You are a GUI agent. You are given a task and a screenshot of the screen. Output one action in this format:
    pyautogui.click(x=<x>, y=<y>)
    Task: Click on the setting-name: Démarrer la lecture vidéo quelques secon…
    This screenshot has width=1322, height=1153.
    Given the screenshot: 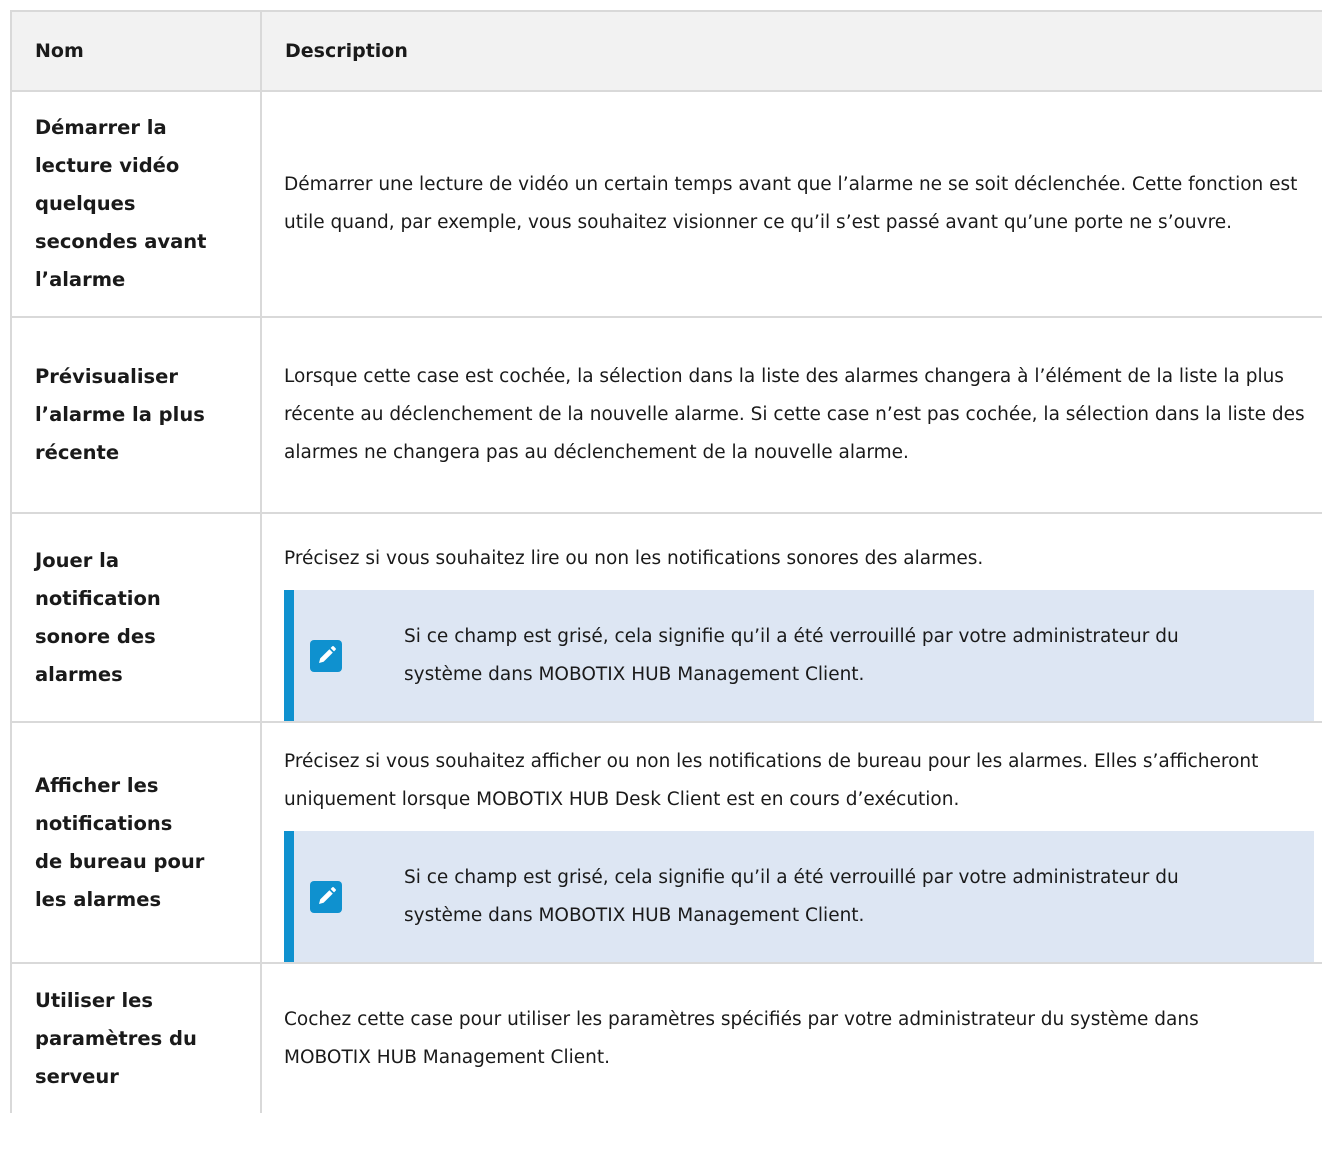 What is the action you would take?
    pyautogui.click(x=121, y=203)
    